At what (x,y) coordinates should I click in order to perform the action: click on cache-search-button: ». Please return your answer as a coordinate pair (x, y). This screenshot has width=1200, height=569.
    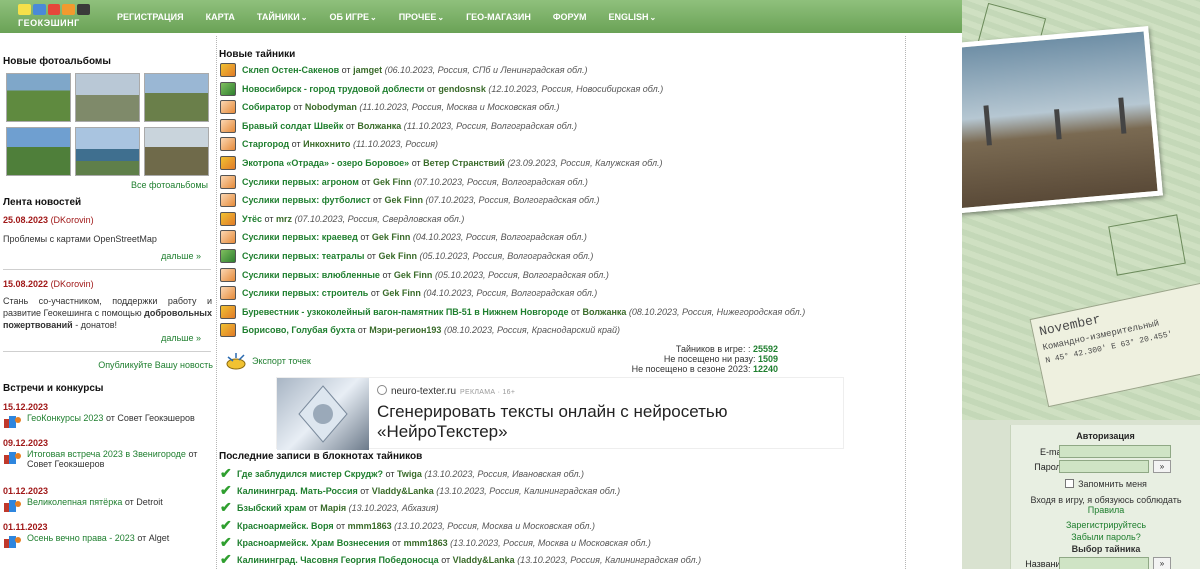
    Looking at the image, I should click on (1162, 563).